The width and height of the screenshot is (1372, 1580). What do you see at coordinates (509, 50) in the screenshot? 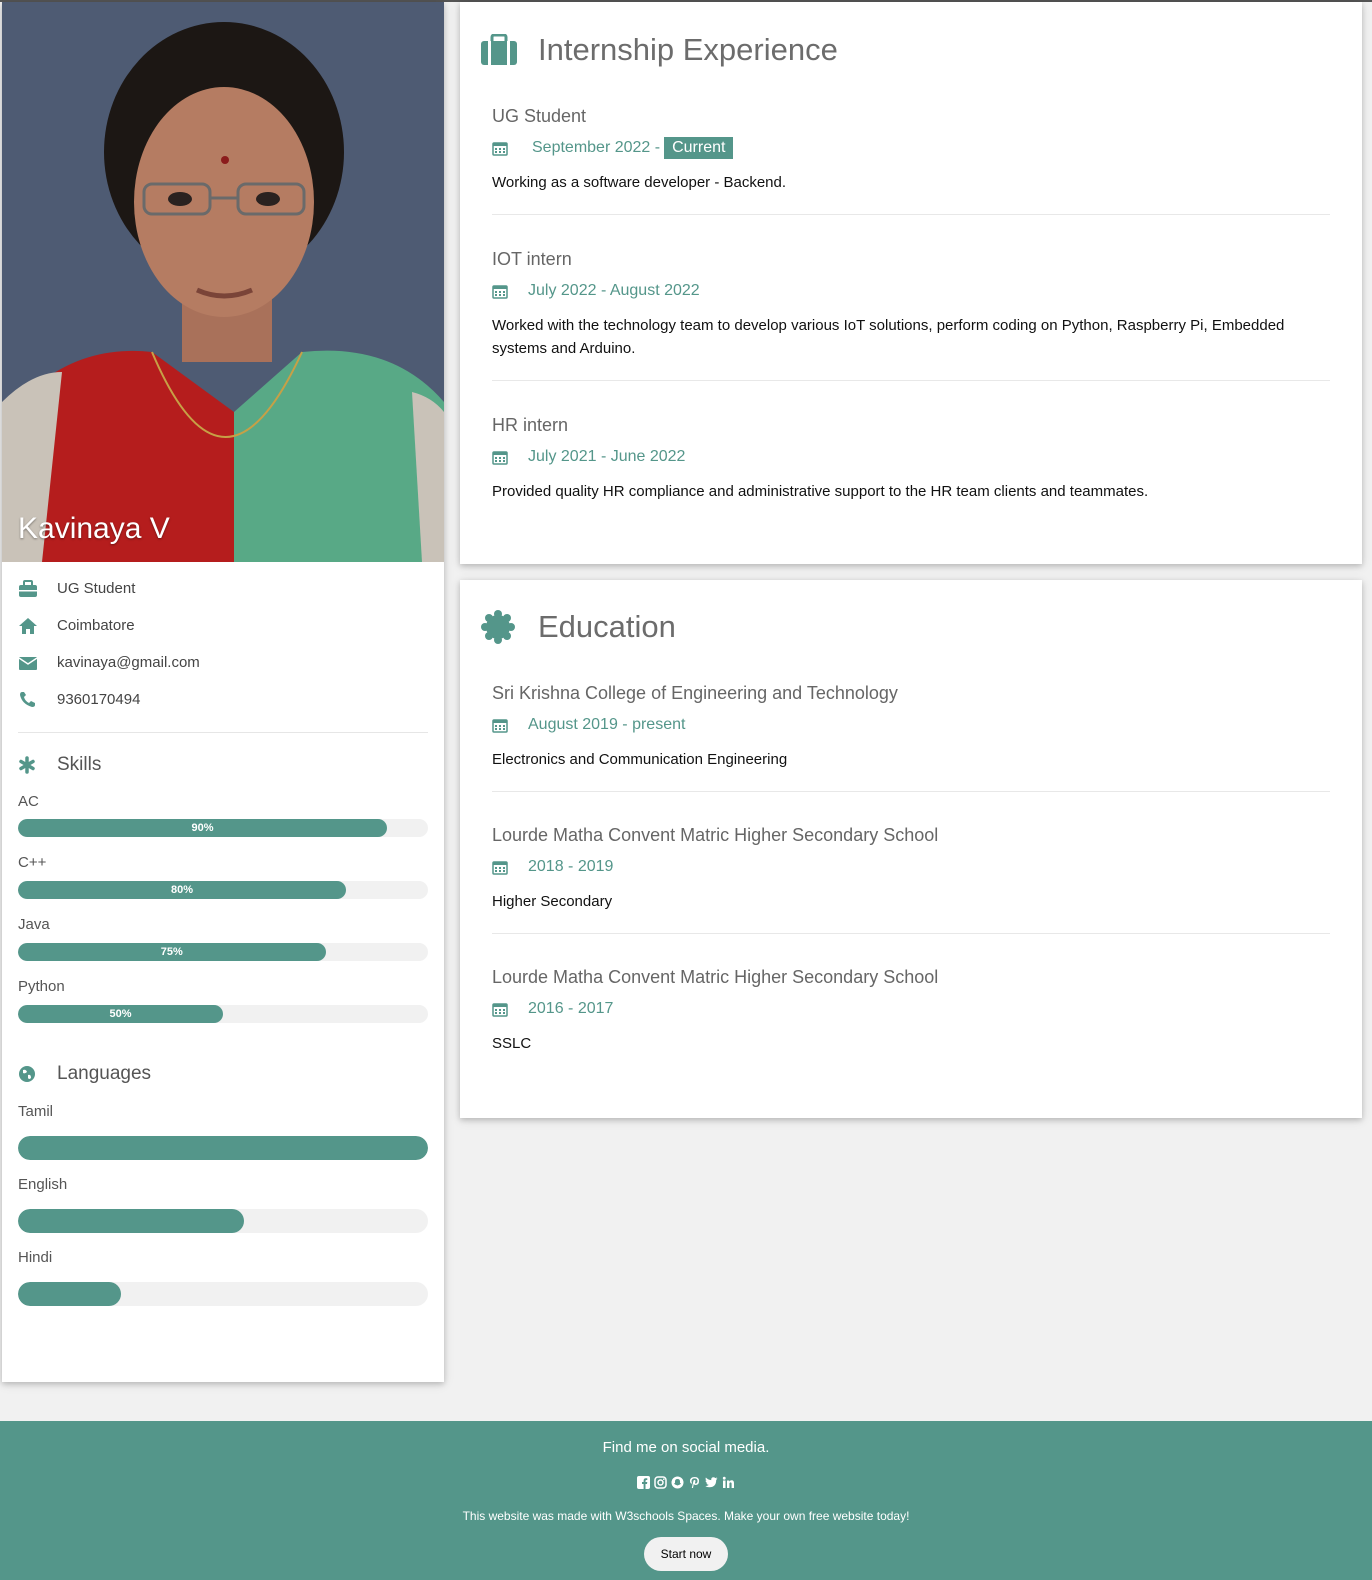
I see `suitcase-icon` at bounding box center [509, 50].